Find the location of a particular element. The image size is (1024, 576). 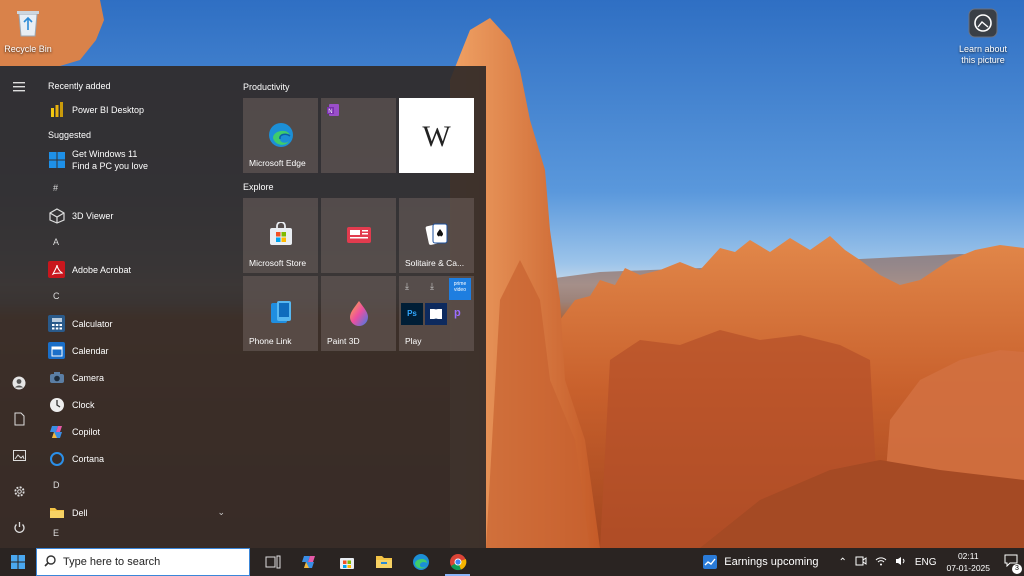

settings-gear-icon is located at coordinates (19, 491).